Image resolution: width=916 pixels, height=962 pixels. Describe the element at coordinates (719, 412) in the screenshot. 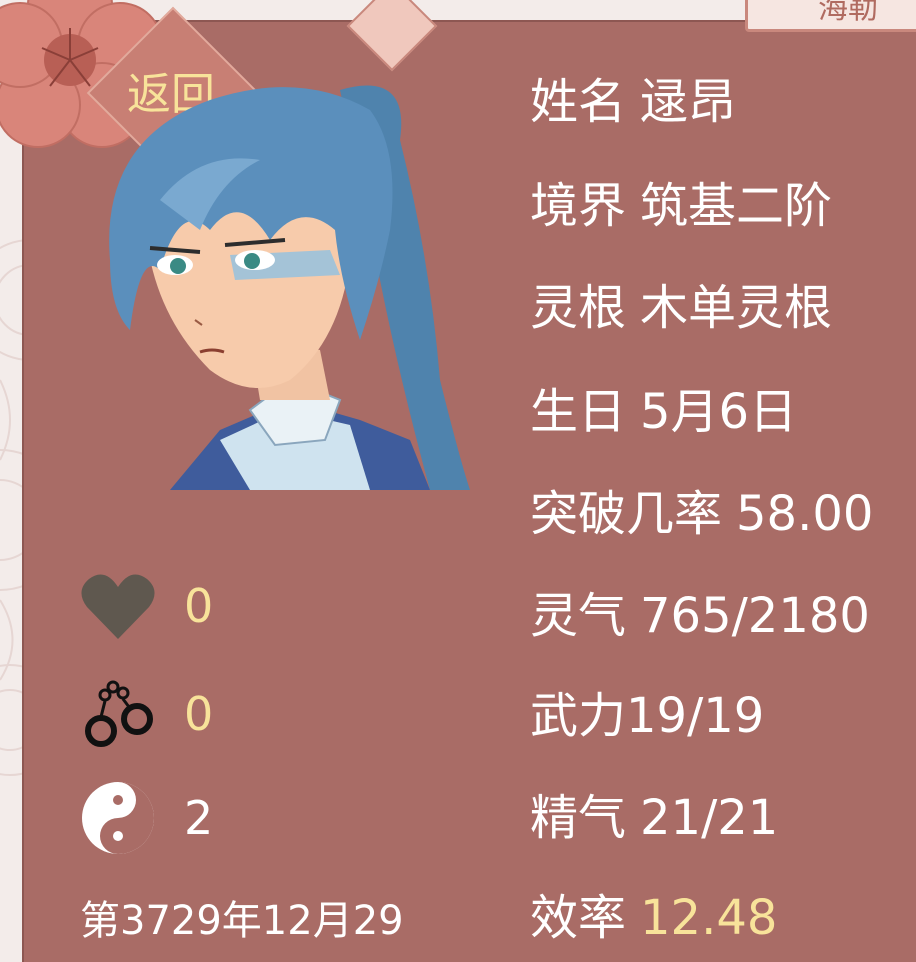

I see `birthday-value: 5月6日` at that location.